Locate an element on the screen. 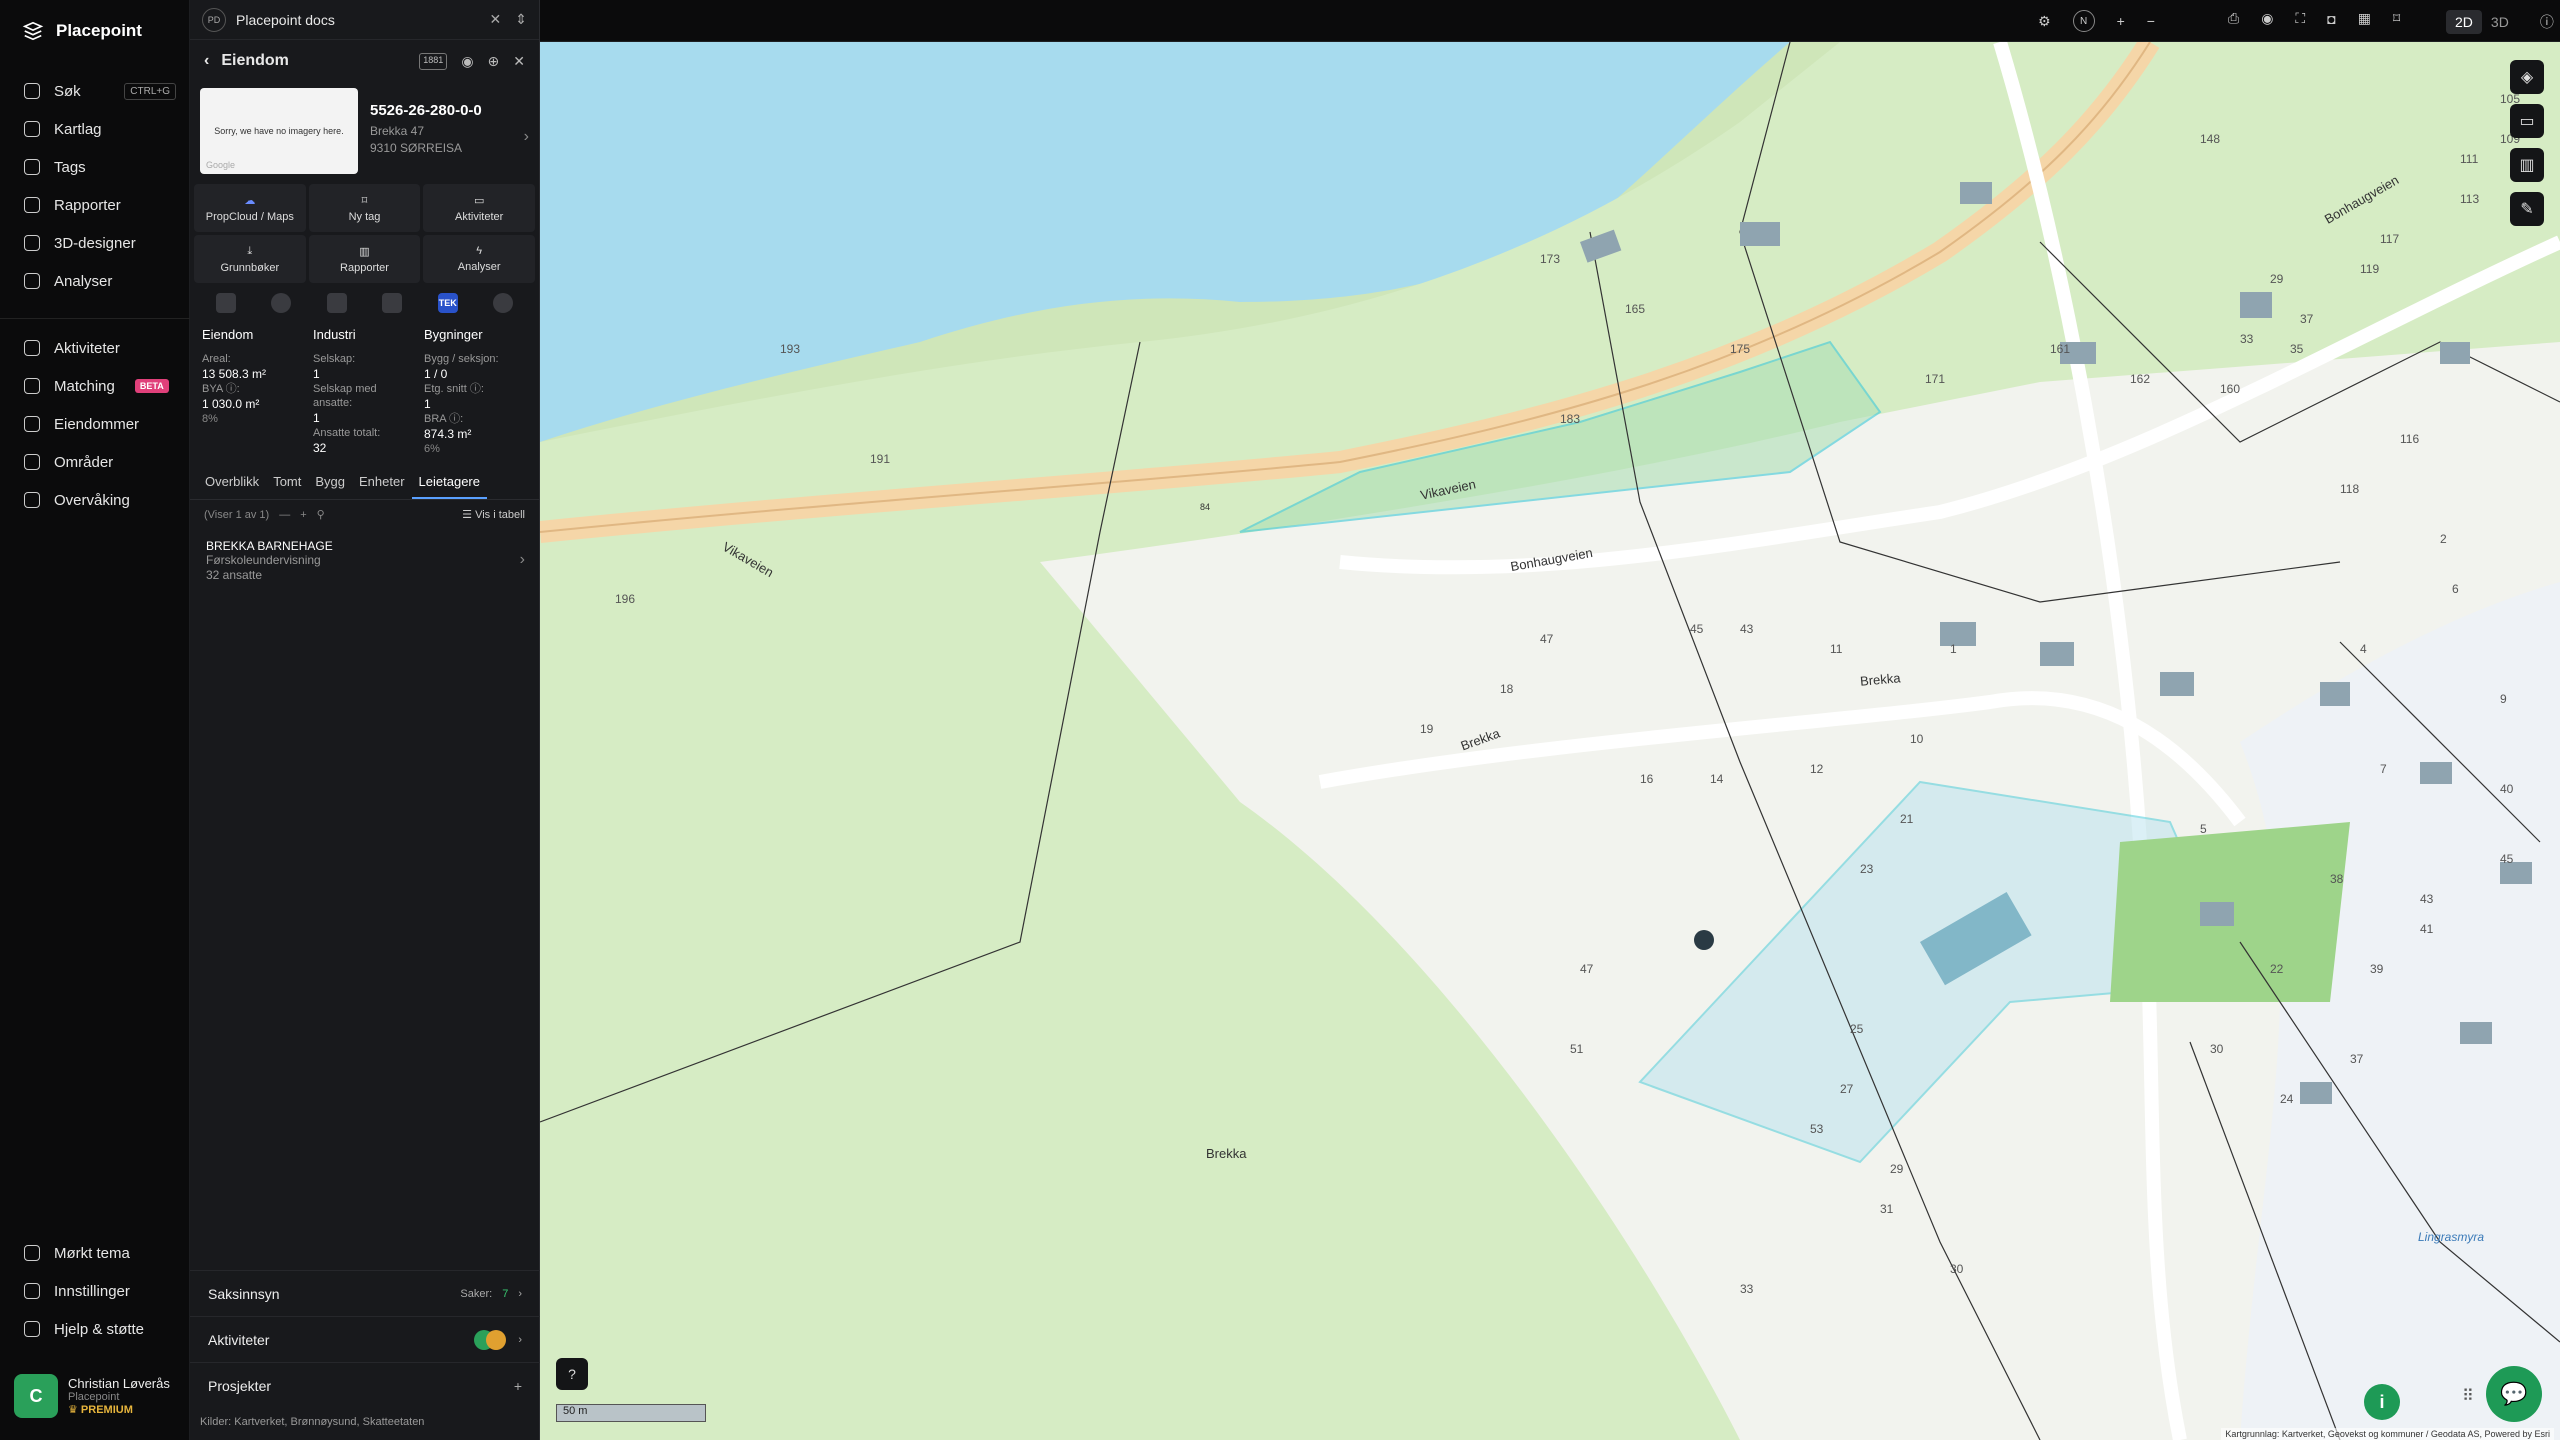  stats-head: Industri is located at coordinates (334, 334).